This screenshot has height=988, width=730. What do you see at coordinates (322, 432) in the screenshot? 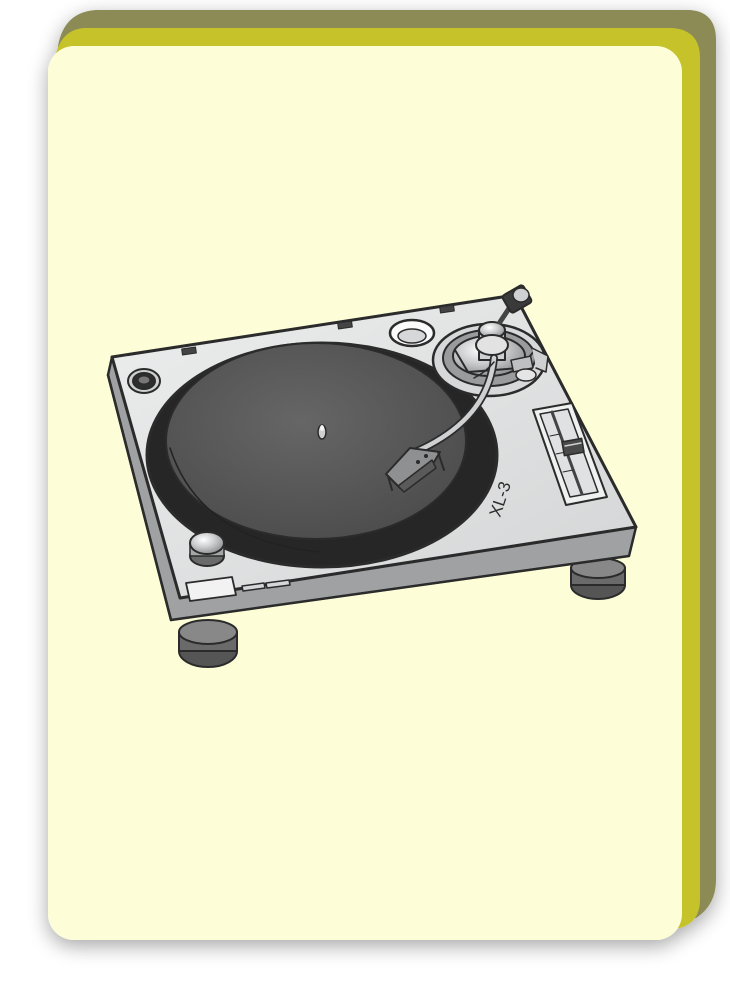
I see `spindle-icon` at bounding box center [322, 432].